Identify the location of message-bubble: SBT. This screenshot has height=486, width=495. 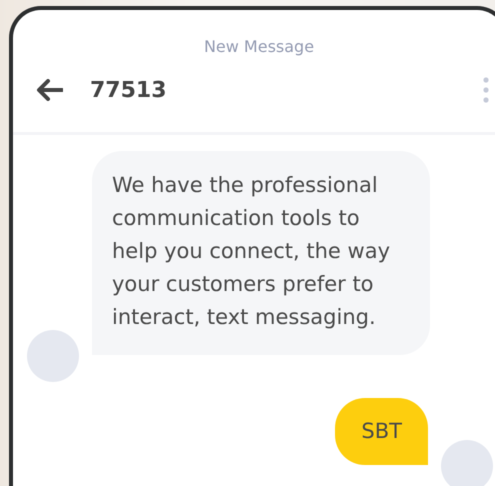
(381, 431).